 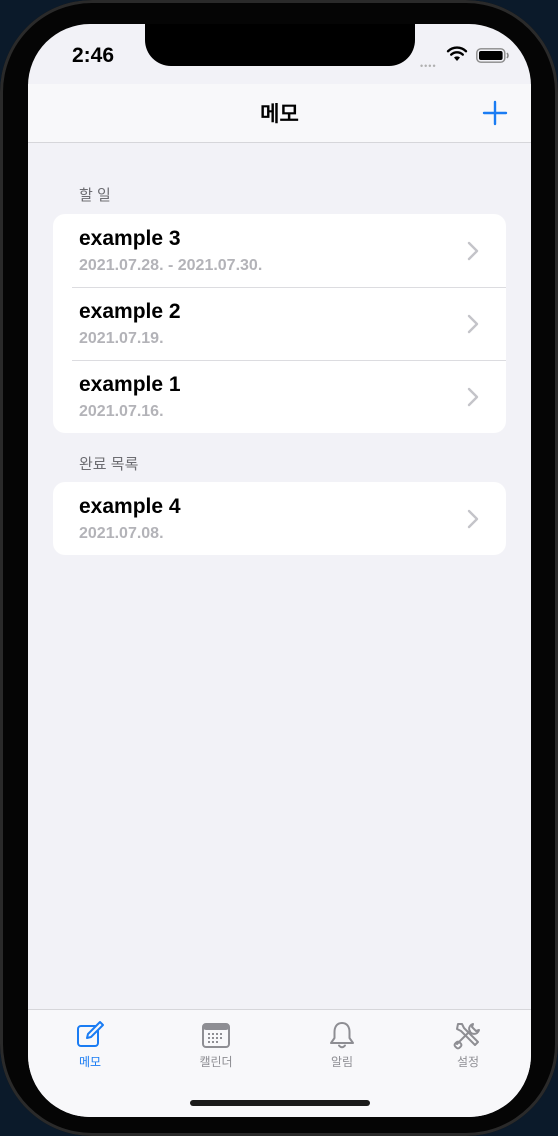 I want to click on device-notch, so click(x=280, y=45).